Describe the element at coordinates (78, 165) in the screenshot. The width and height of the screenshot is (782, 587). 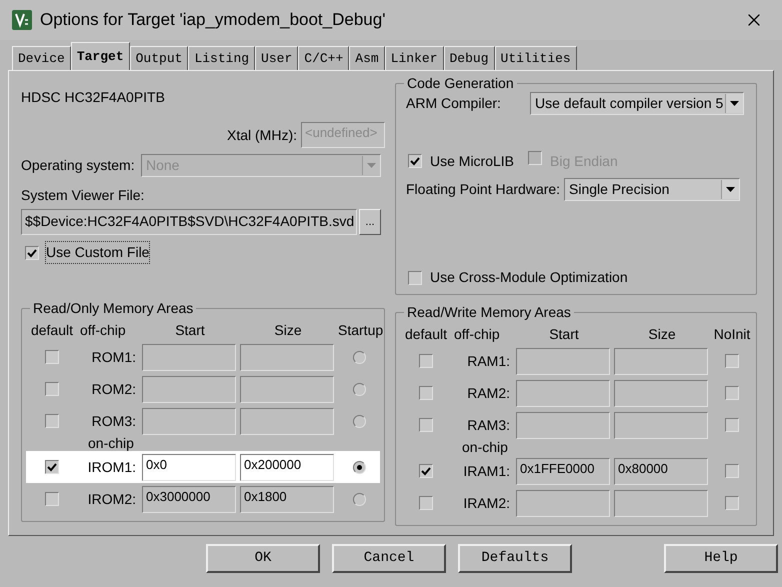
I see `os-label: Operating system:` at that location.